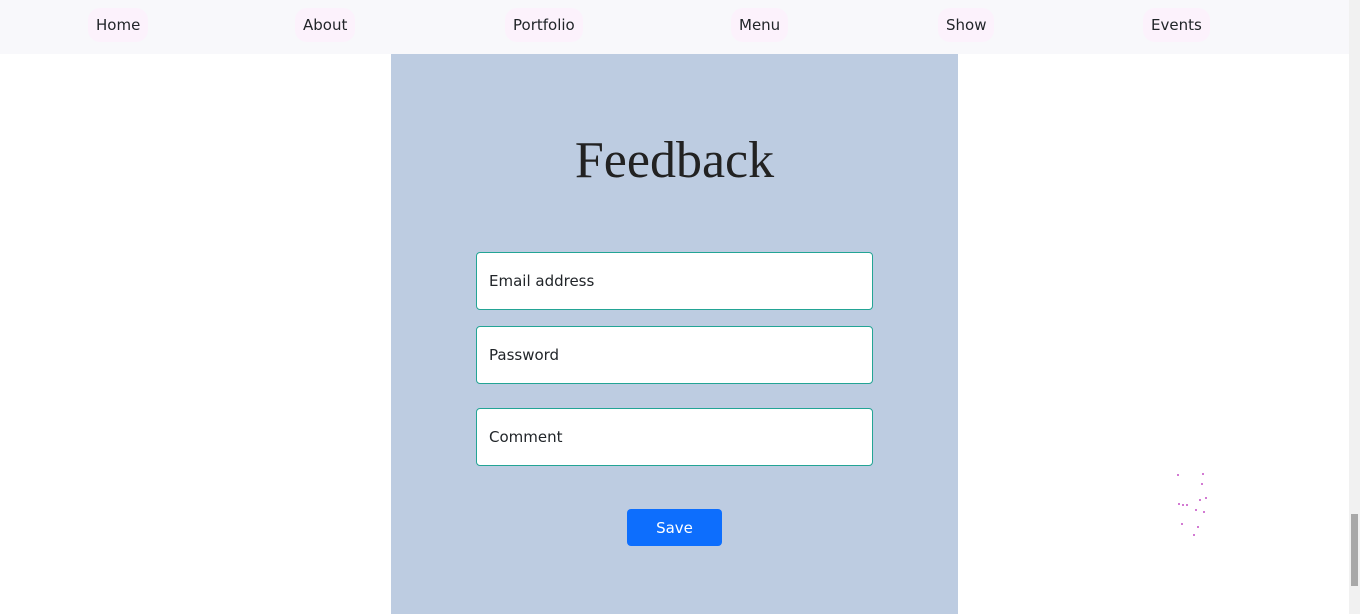 This screenshot has width=1360, height=614. What do you see at coordinates (1176, 25) in the screenshot?
I see `nav-events-link: Events` at bounding box center [1176, 25].